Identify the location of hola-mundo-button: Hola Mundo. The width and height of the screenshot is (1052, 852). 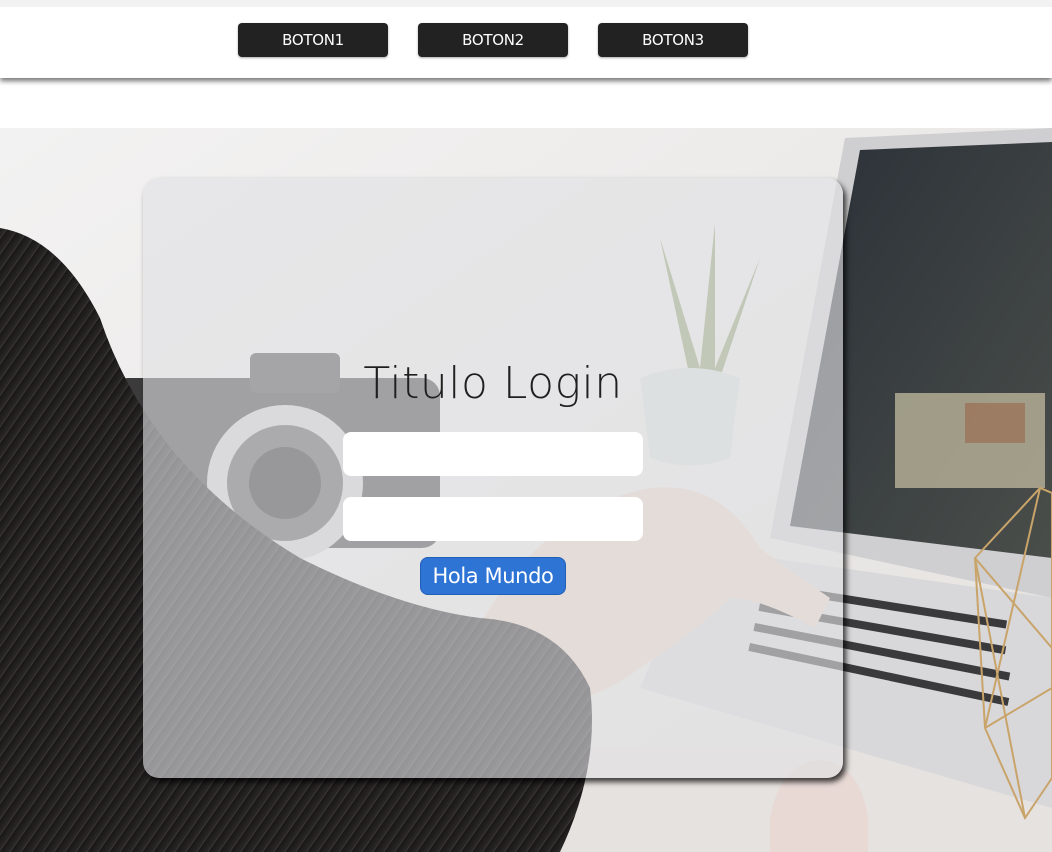
(493, 576).